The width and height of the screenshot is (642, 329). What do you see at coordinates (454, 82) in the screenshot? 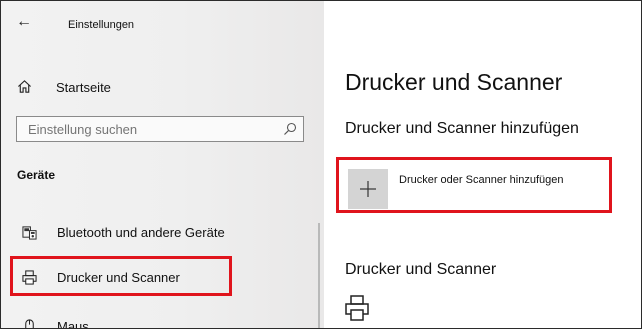
I see `page-title: Drucker und Scanner` at bounding box center [454, 82].